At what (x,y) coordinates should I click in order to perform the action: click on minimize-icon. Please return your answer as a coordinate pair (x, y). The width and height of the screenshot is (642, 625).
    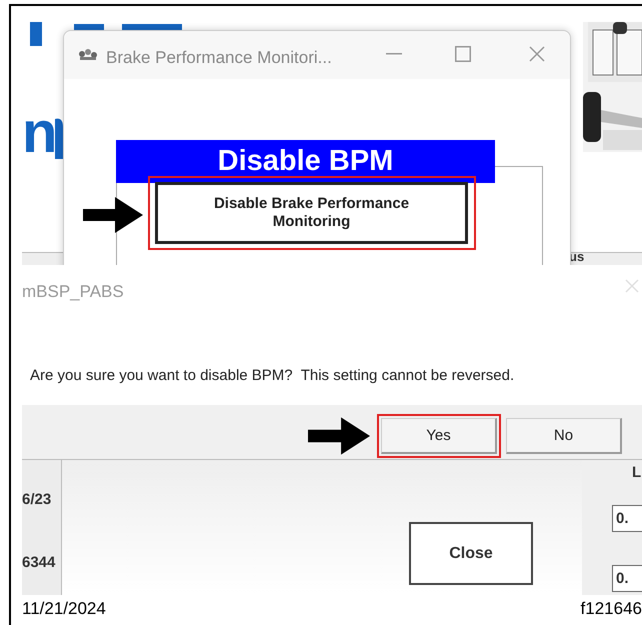
    Looking at the image, I should click on (394, 54).